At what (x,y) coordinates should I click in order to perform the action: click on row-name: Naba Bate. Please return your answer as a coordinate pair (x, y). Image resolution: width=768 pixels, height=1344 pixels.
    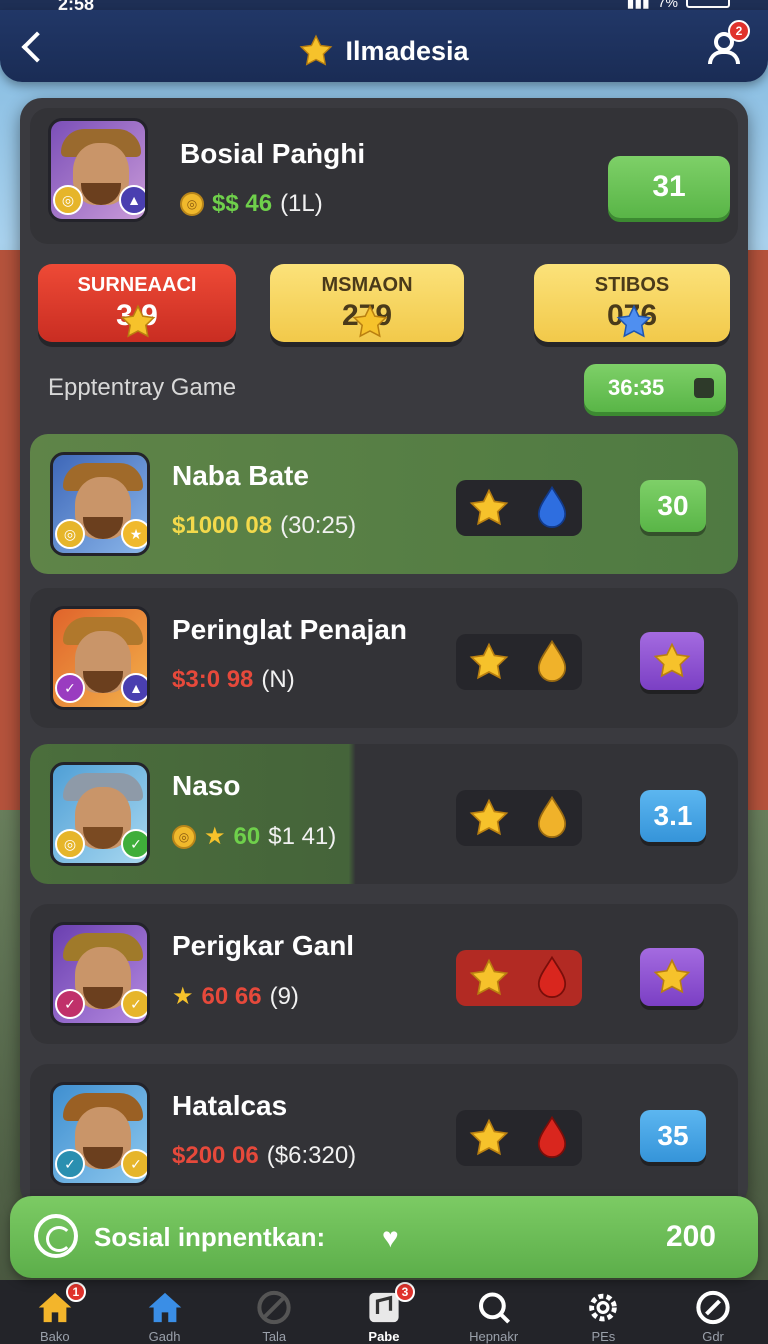
    Looking at the image, I should click on (240, 475).